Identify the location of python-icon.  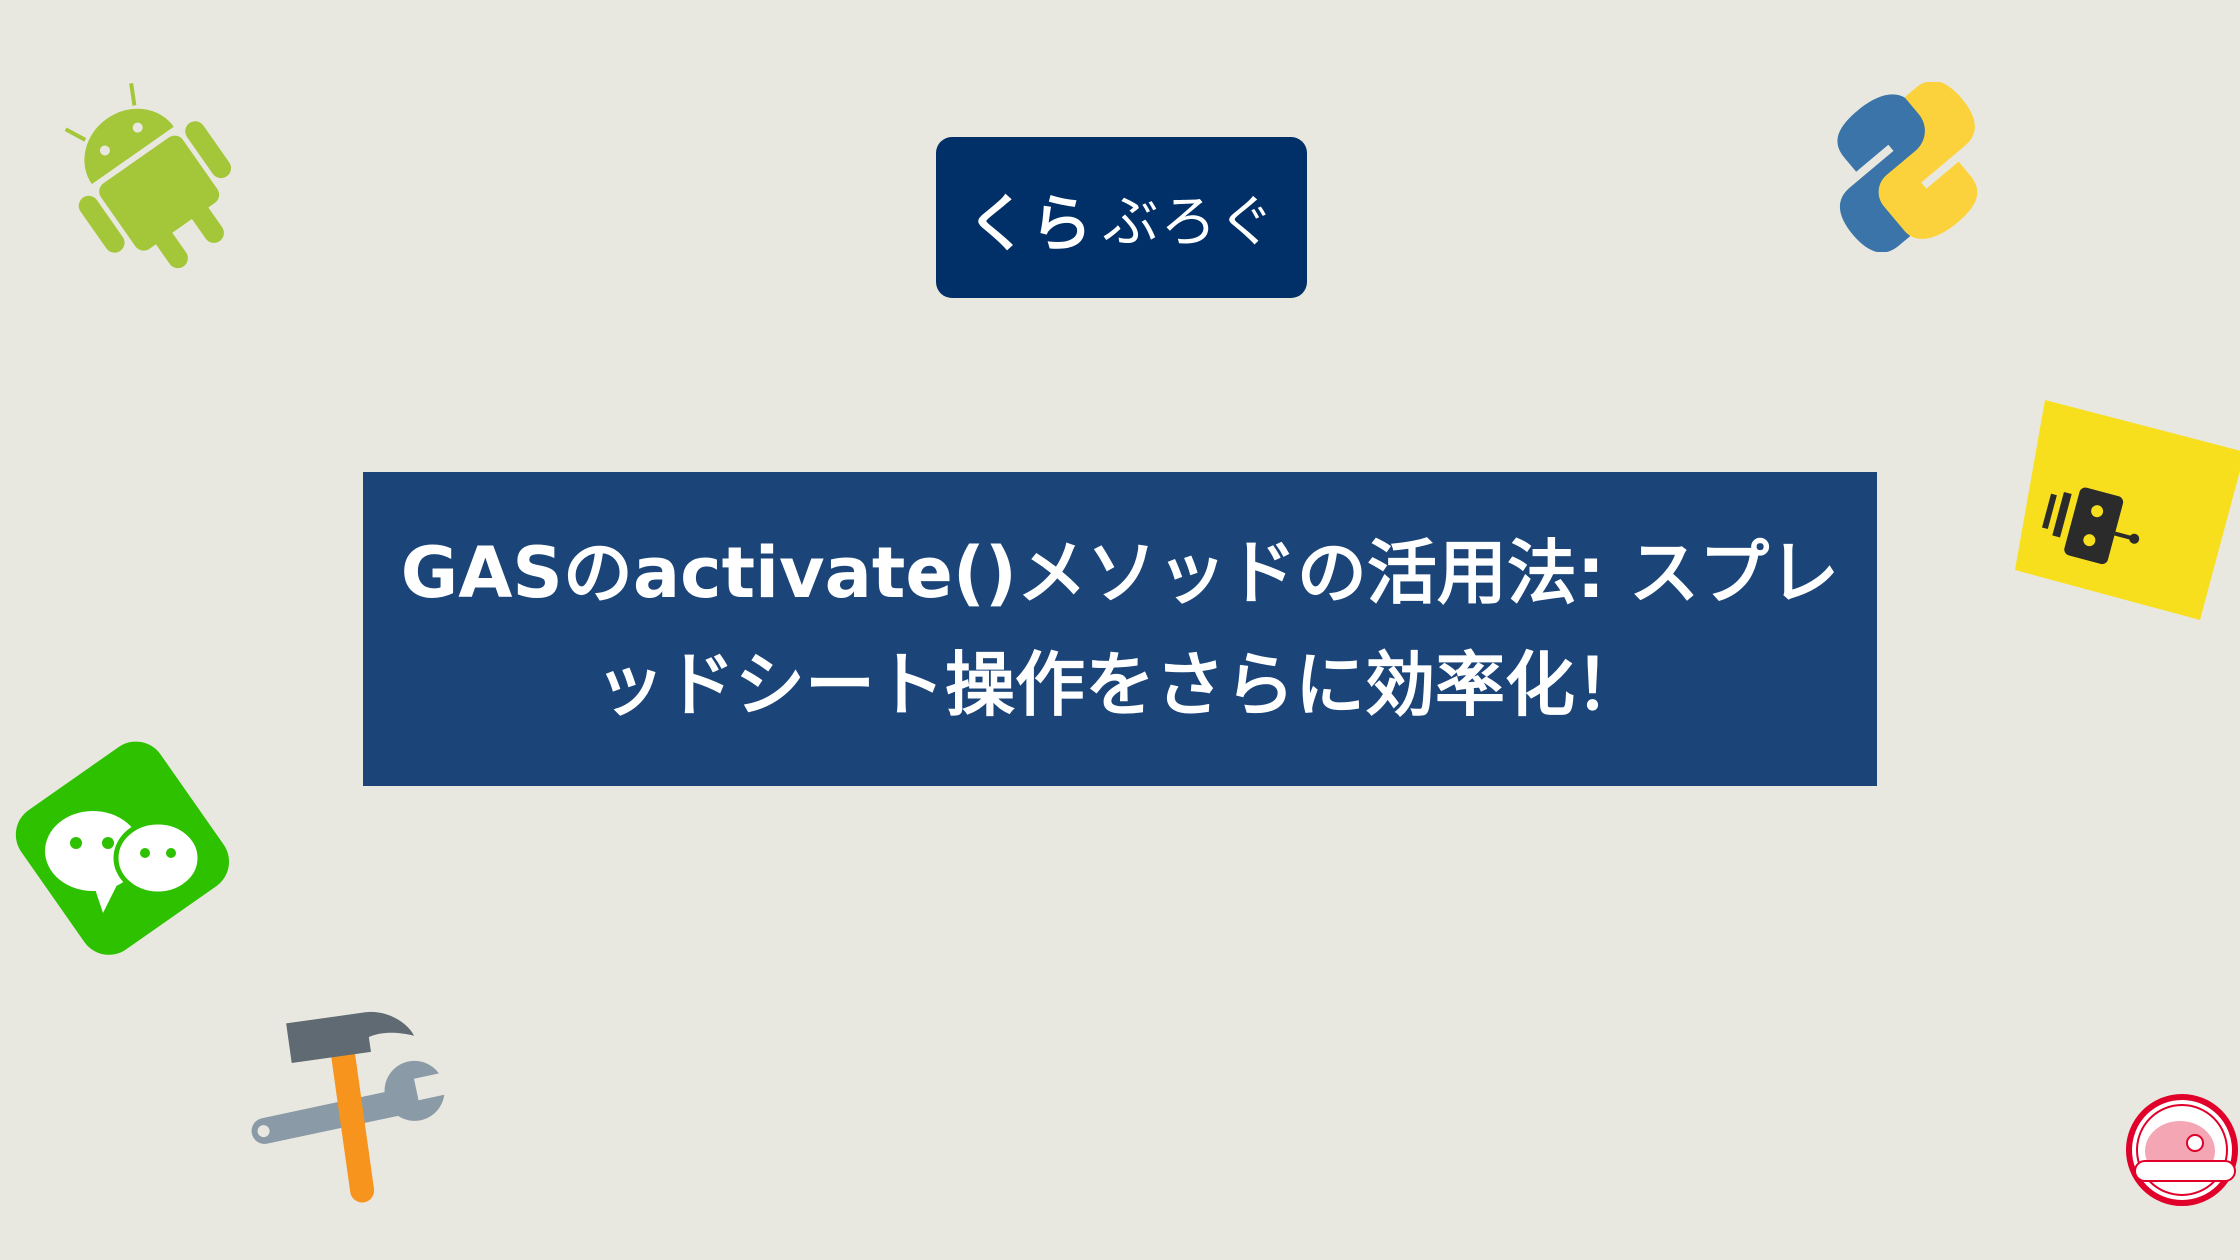
(1907, 167).